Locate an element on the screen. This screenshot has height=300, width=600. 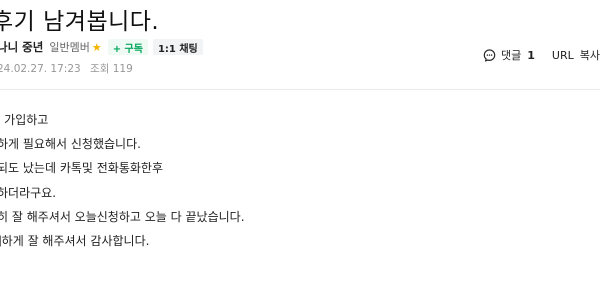
url-label: URL is located at coordinates (562, 55).